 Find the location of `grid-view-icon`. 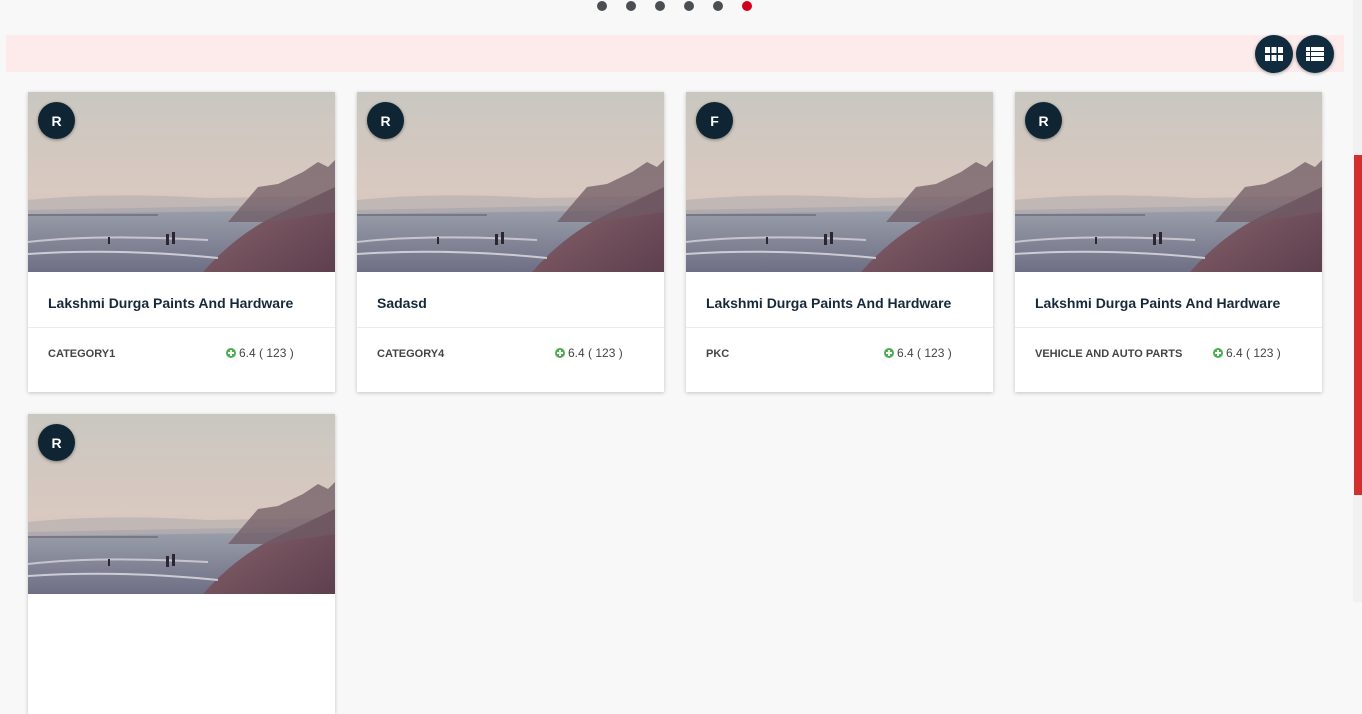

grid-view-icon is located at coordinates (1274, 54).